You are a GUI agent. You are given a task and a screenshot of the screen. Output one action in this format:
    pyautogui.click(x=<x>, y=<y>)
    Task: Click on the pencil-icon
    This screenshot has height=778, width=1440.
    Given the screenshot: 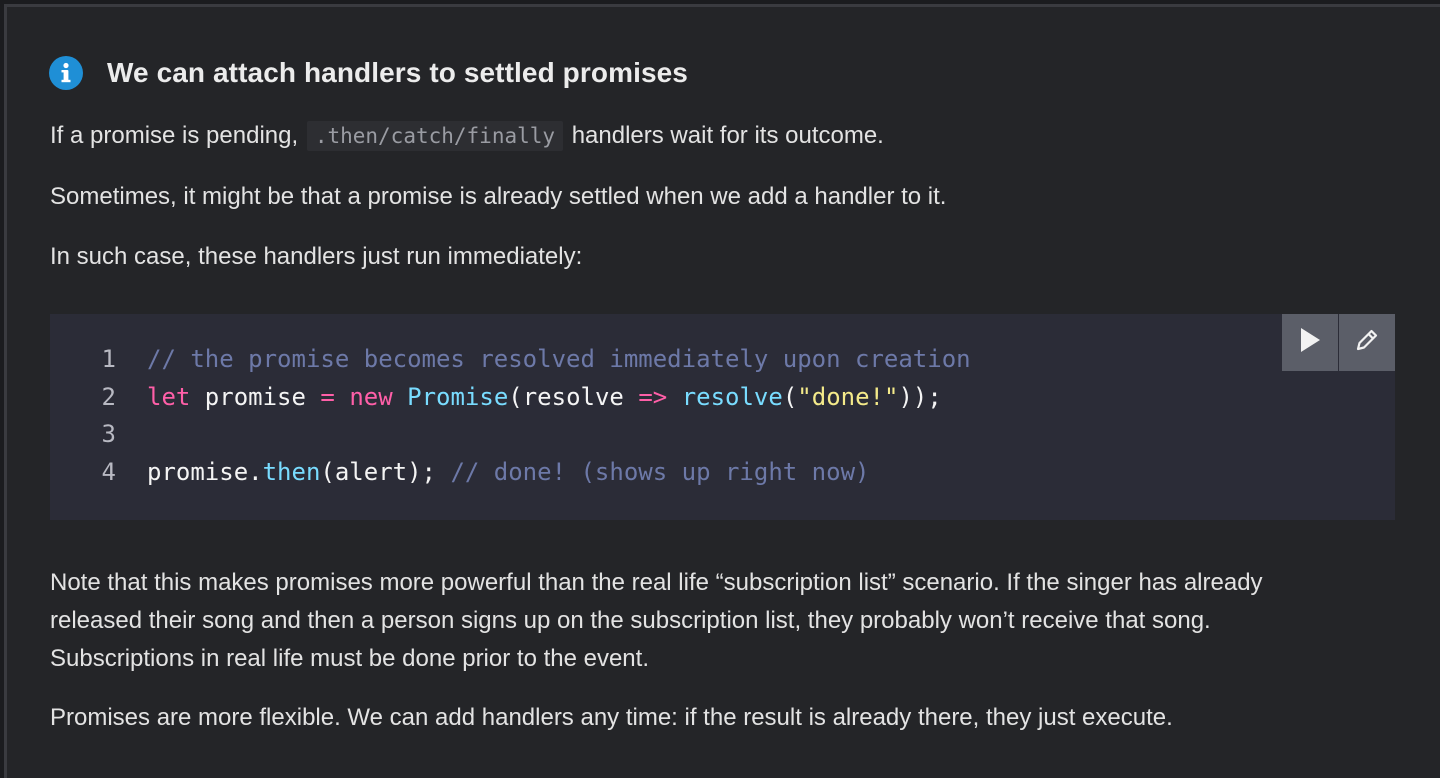 What is the action you would take?
    pyautogui.click(x=1367, y=342)
    